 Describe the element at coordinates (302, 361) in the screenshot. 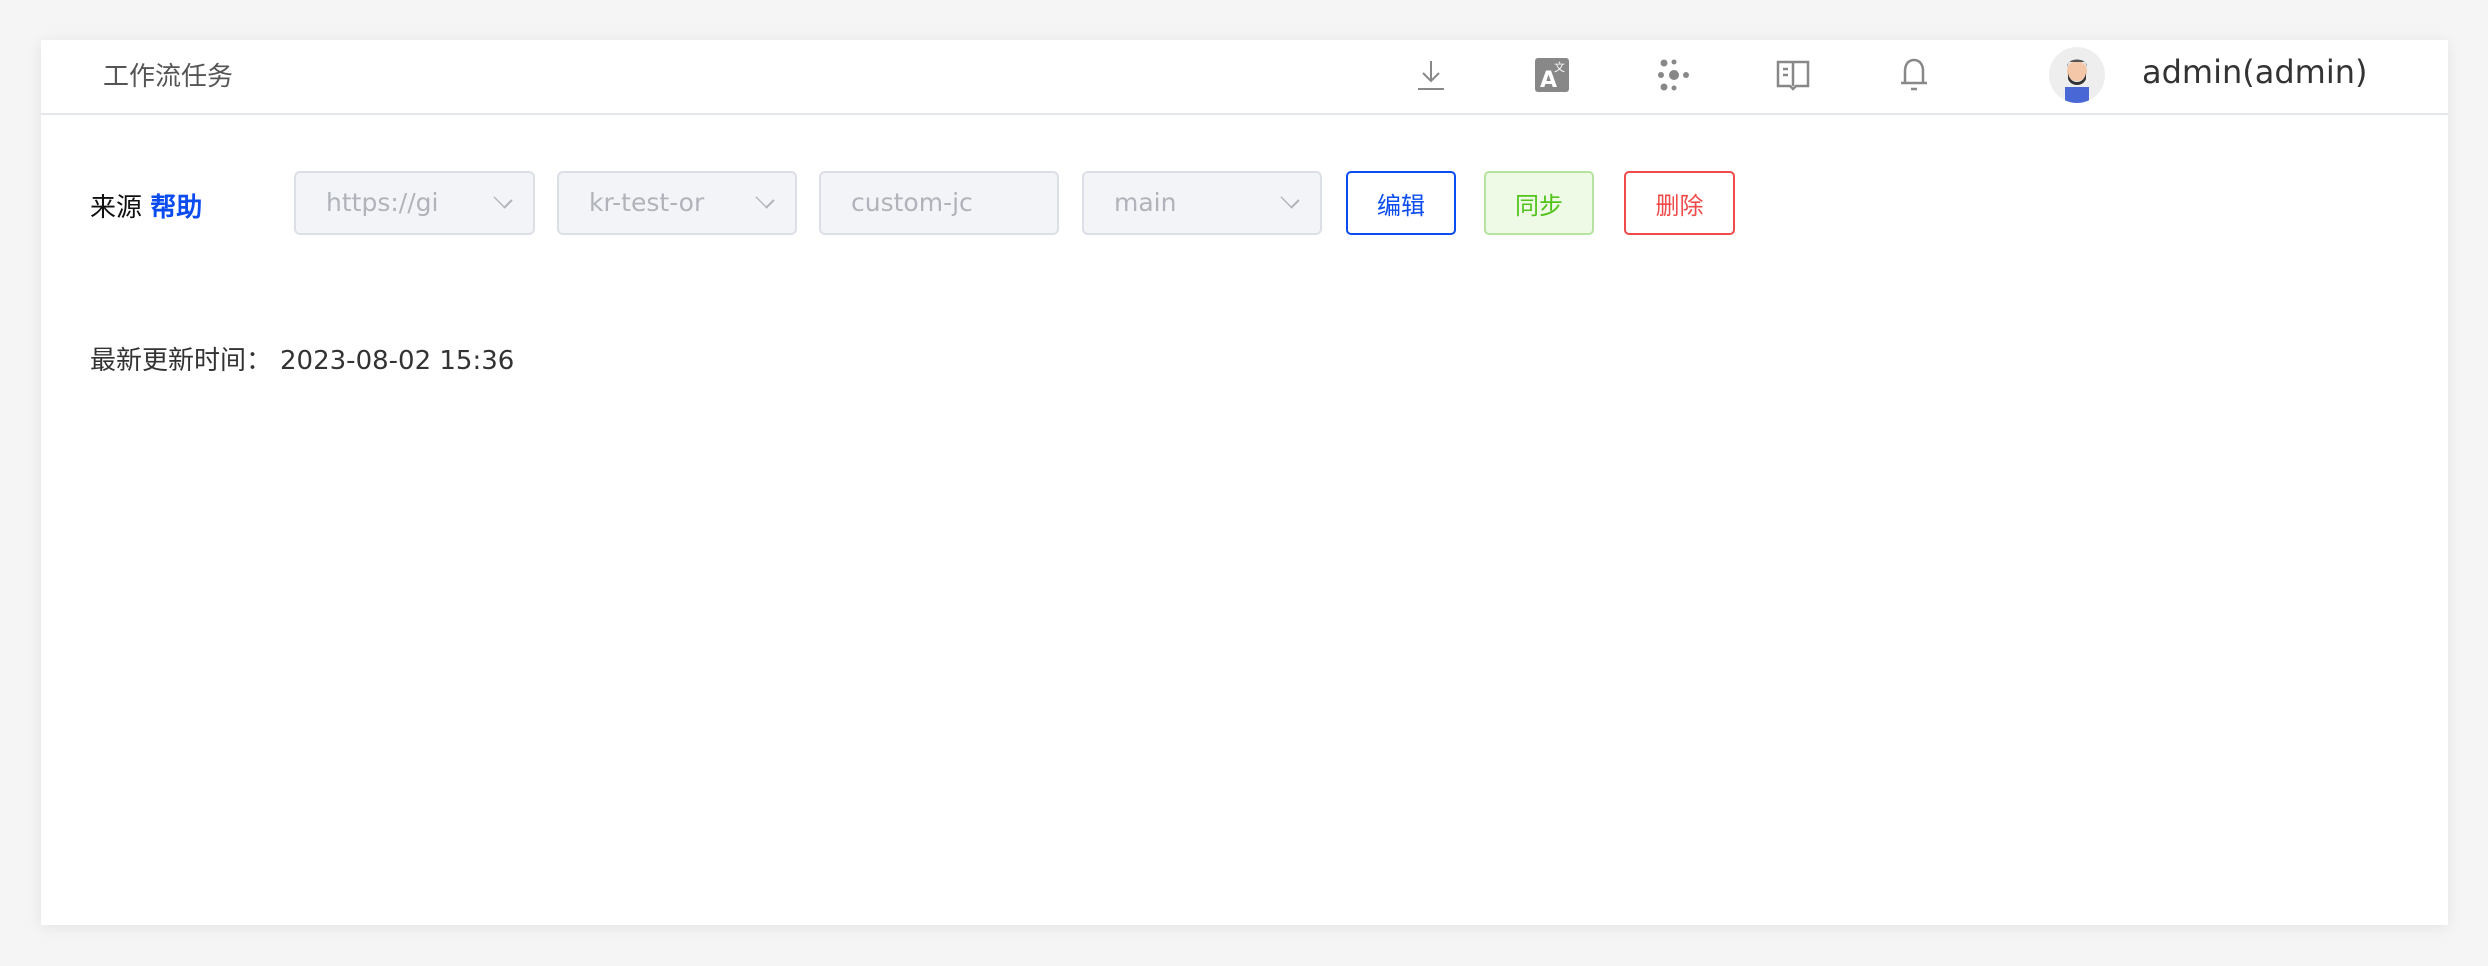

I see `last-updated: 最新更新时间： 2023-08-02 15:36` at that location.